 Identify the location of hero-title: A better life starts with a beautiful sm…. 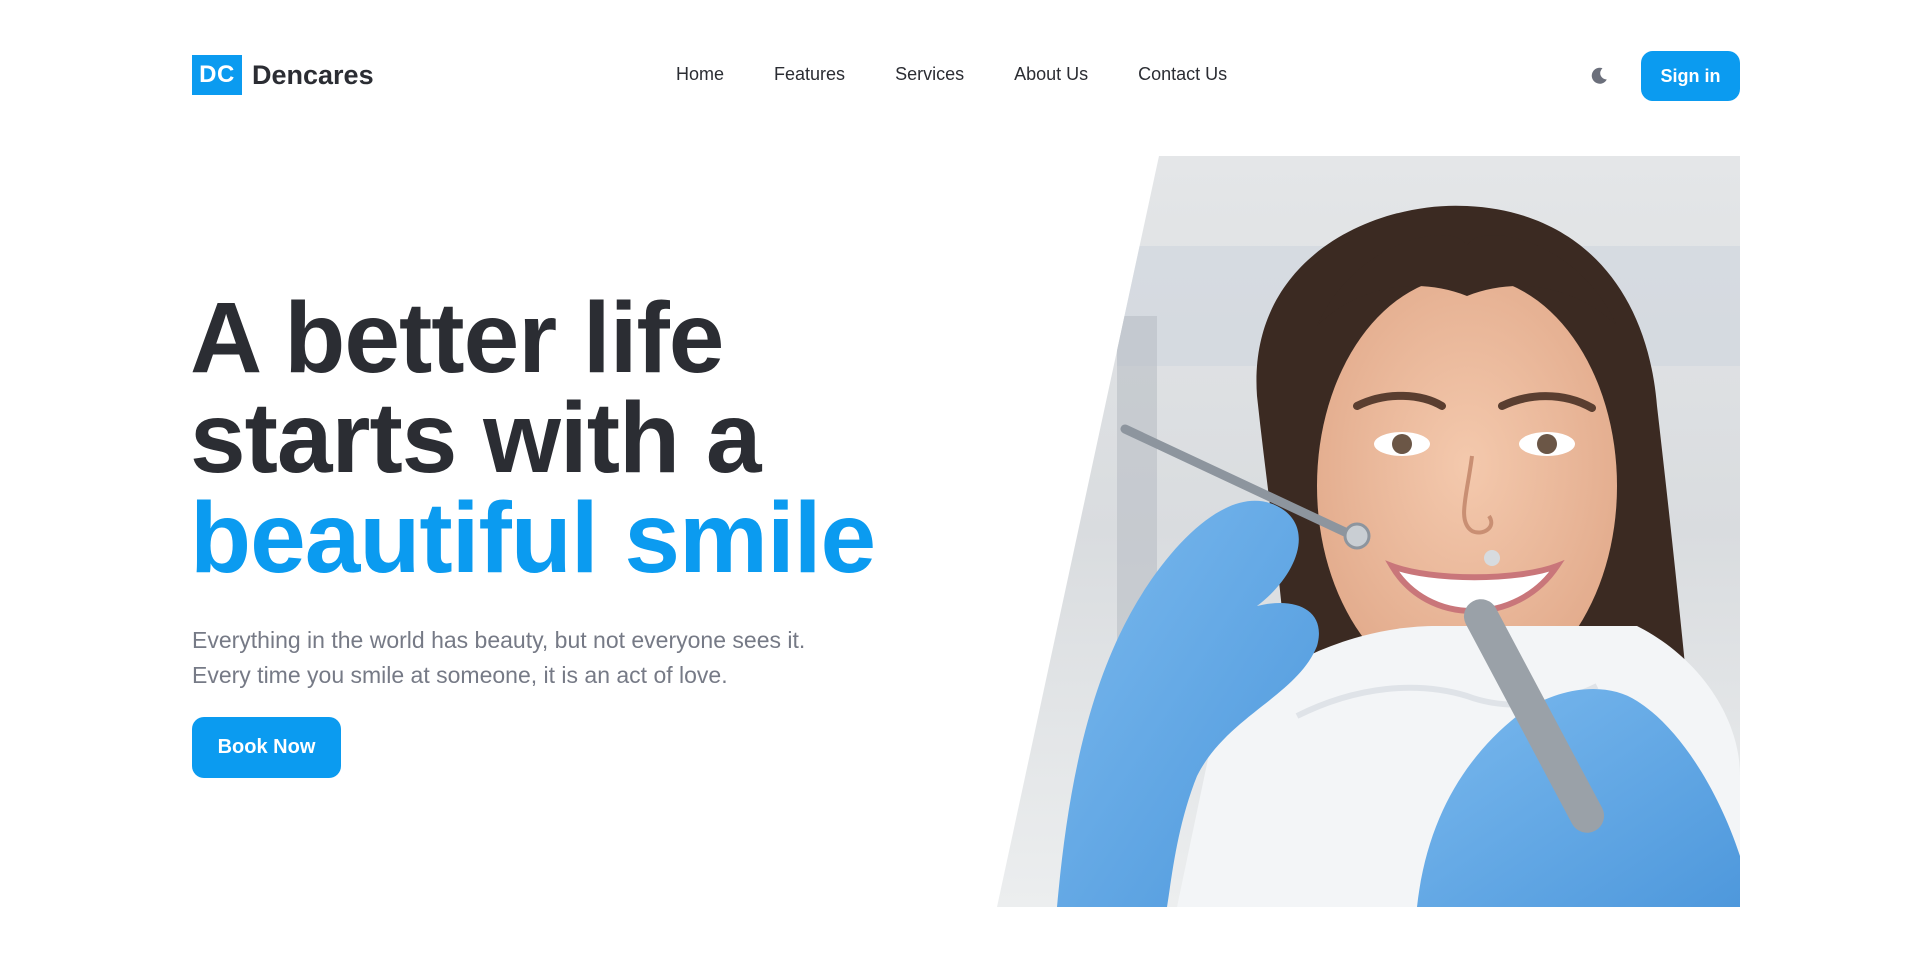
(533, 438).